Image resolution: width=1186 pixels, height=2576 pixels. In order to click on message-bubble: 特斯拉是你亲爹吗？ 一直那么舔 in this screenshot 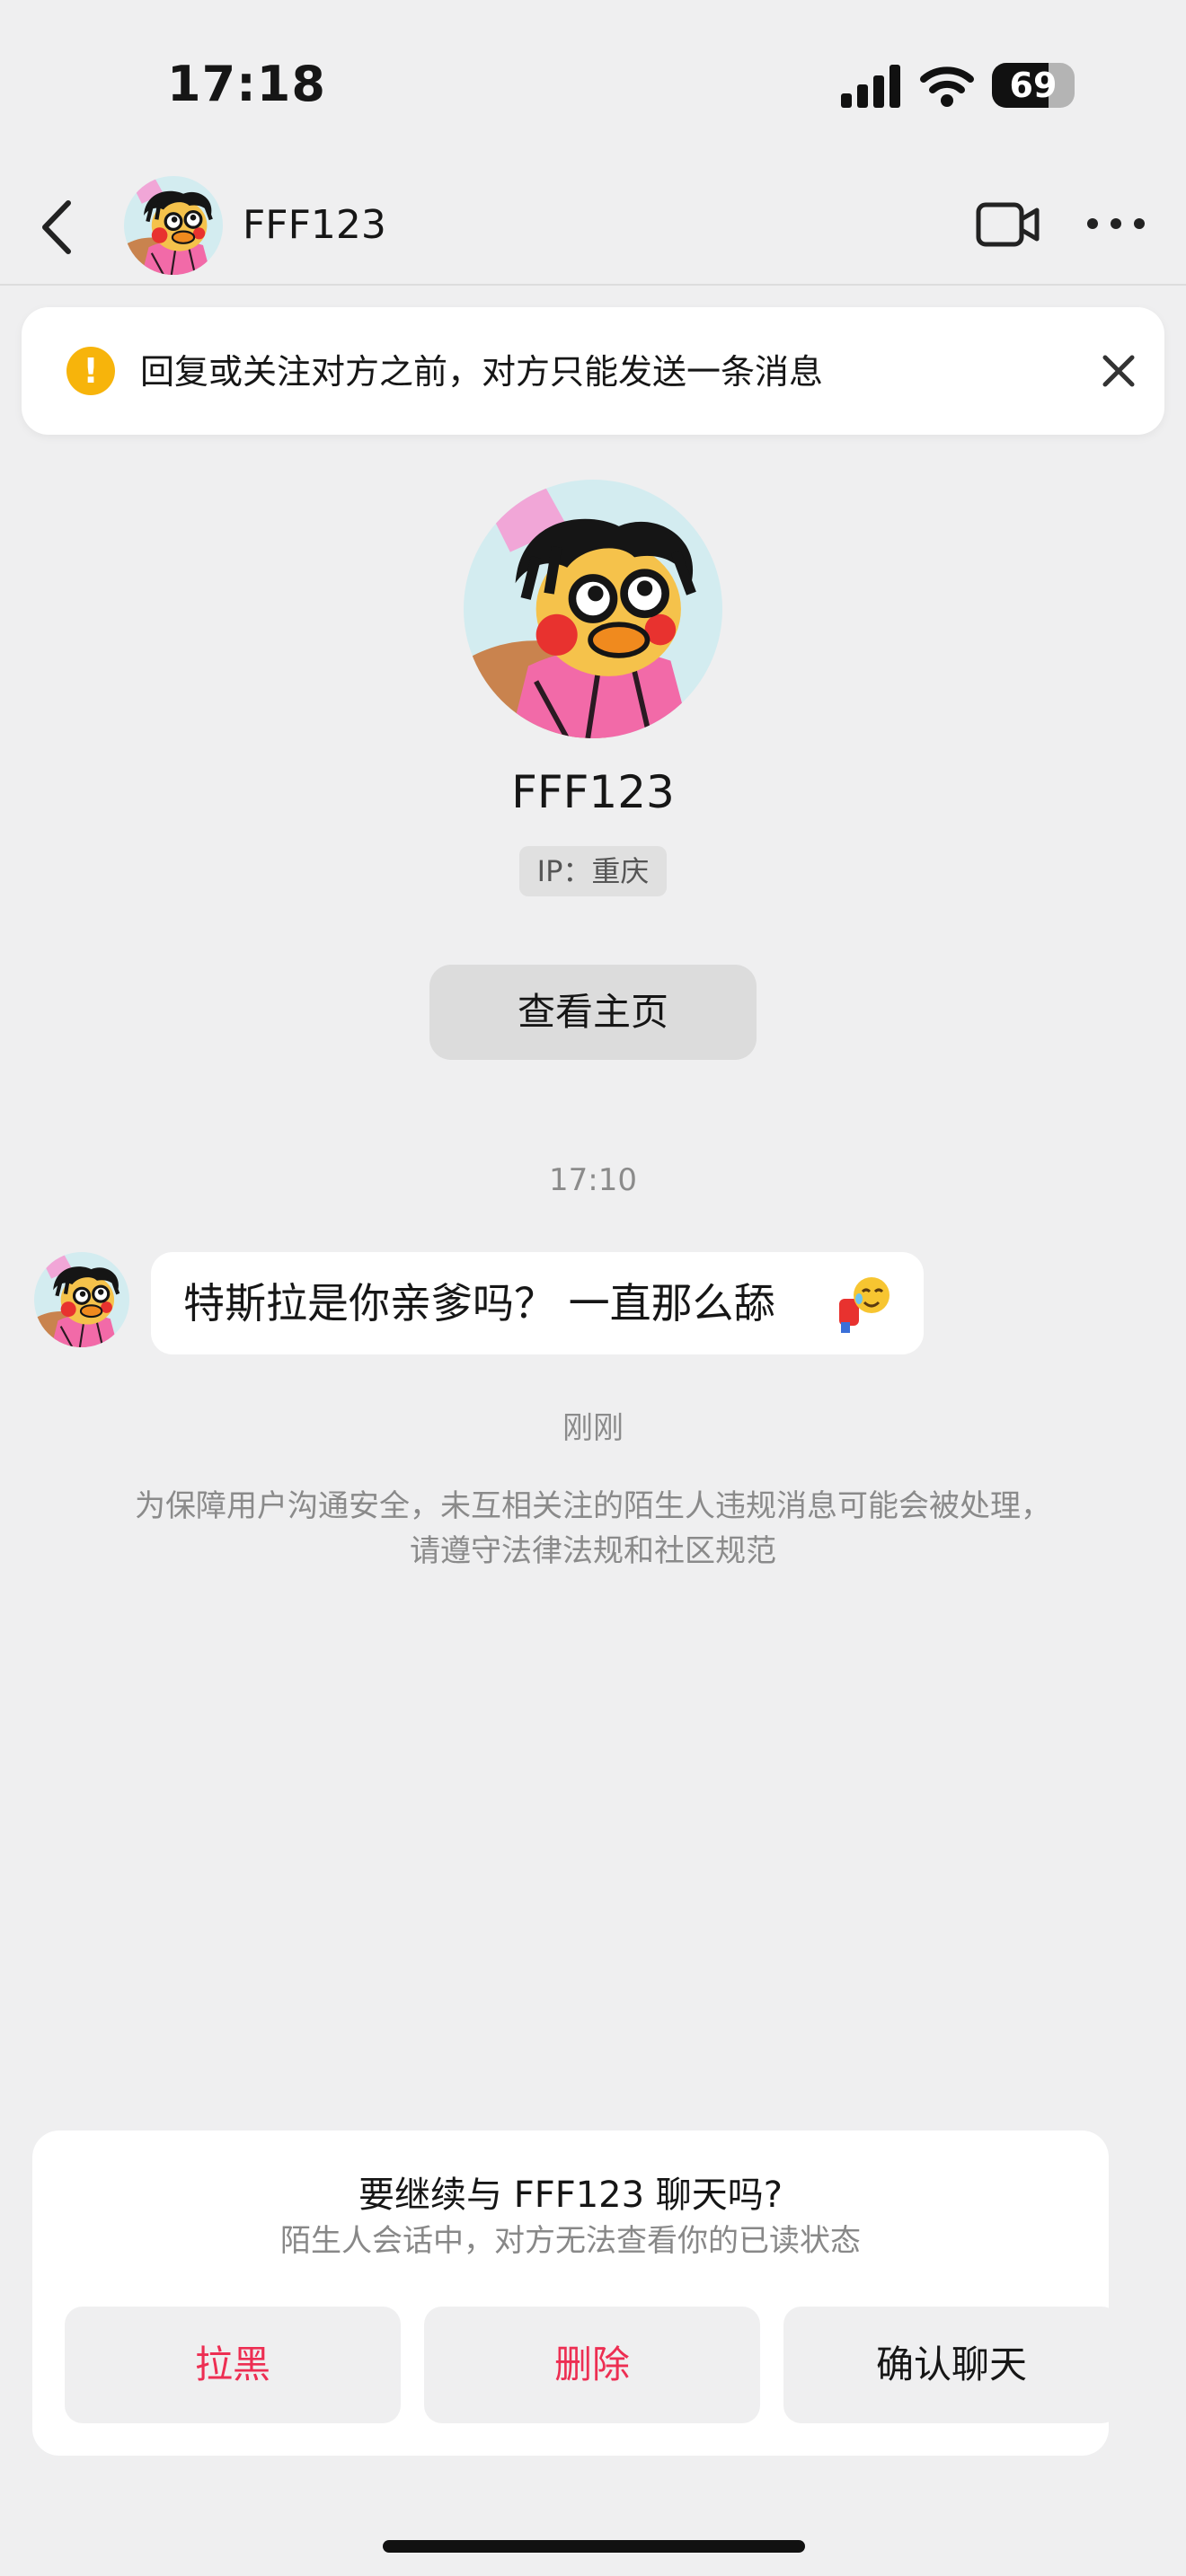, I will do `click(537, 1303)`.